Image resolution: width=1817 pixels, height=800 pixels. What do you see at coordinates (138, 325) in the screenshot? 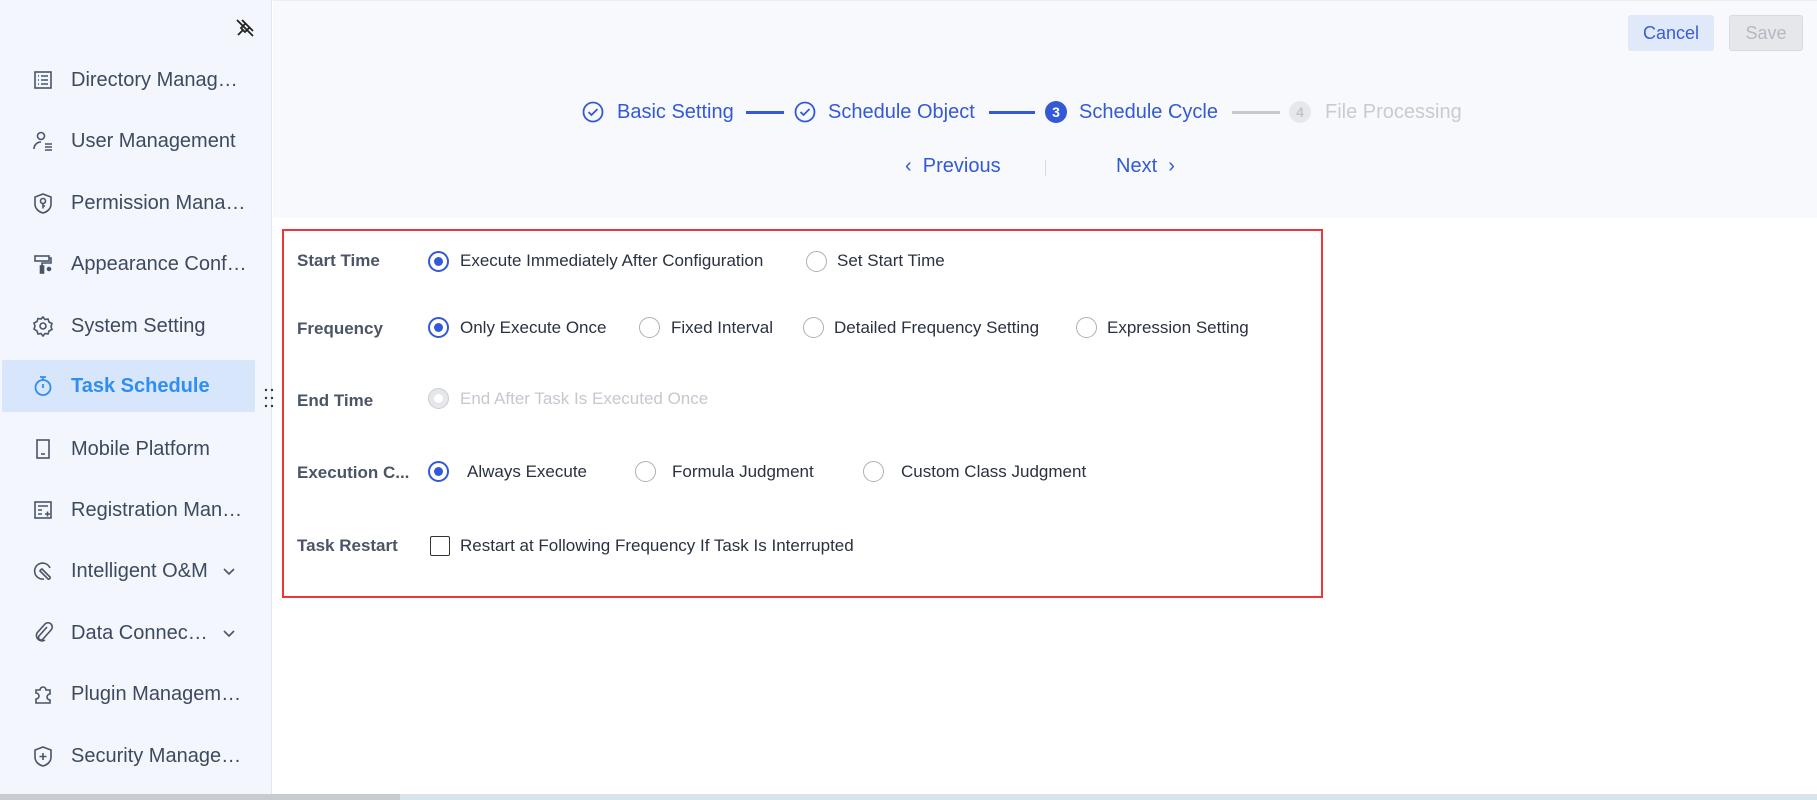
I see `sidebar-item-label: System Setting` at bounding box center [138, 325].